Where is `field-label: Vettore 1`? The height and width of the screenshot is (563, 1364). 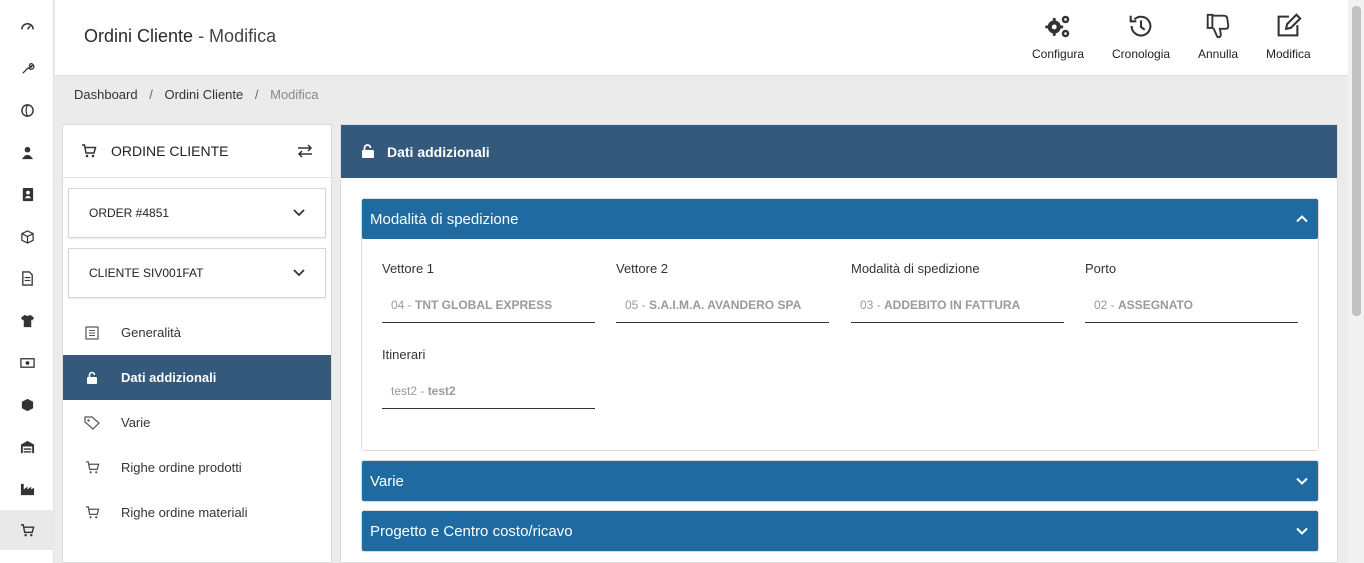
field-label: Vettore 1 is located at coordinates (408, 268).